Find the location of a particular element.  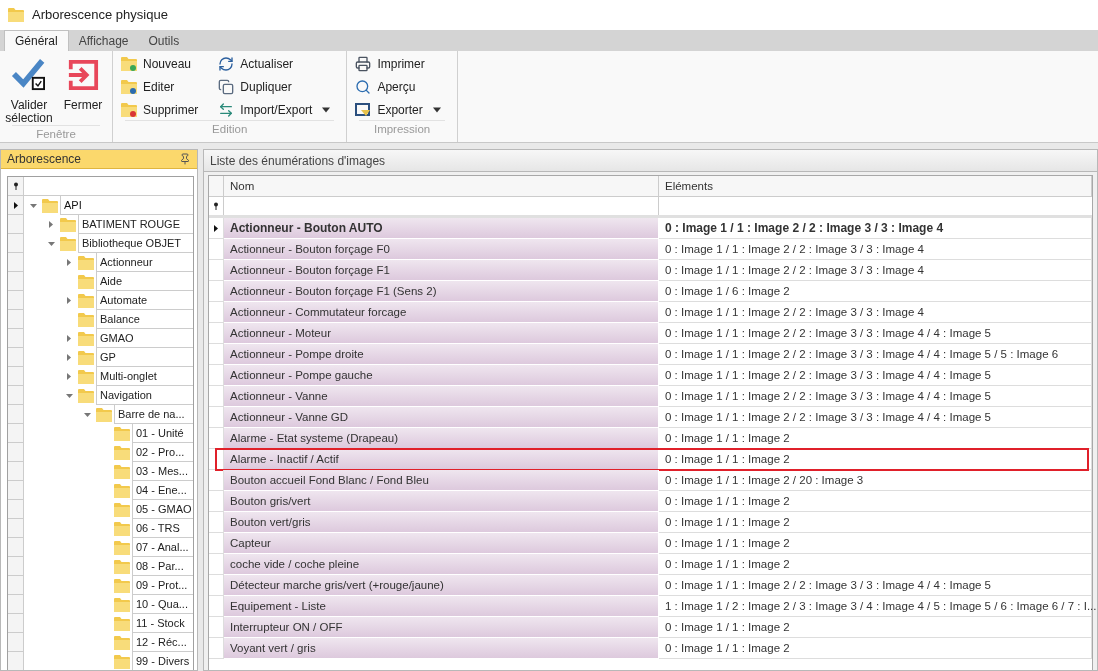

table-cell: Interrupteur ON / OFF is located at coordinates (441, 627).